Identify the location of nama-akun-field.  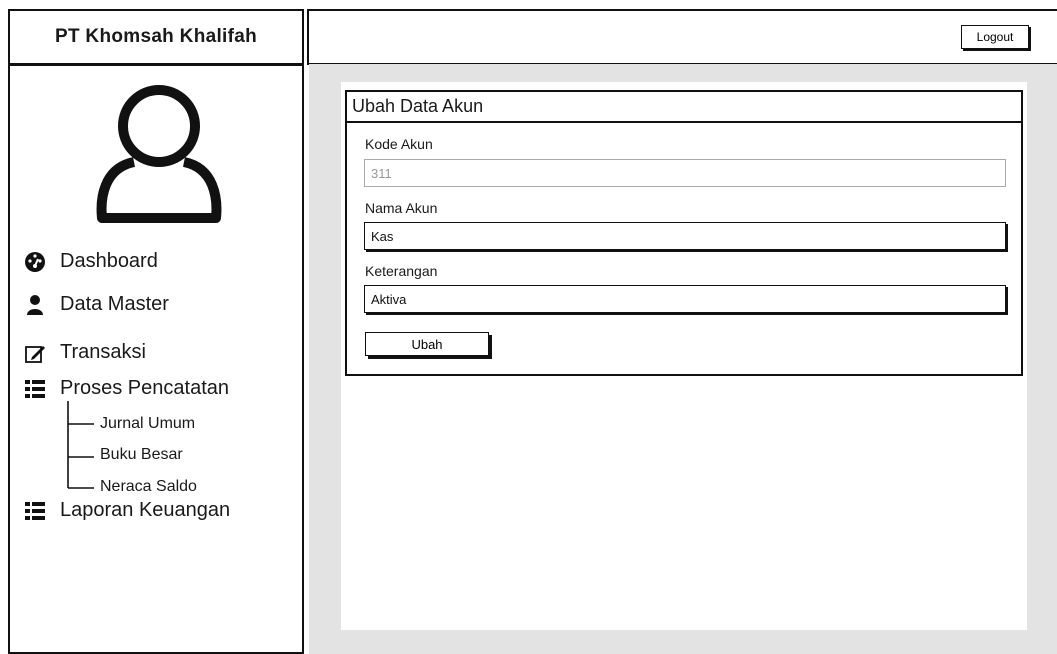
(685, 236).